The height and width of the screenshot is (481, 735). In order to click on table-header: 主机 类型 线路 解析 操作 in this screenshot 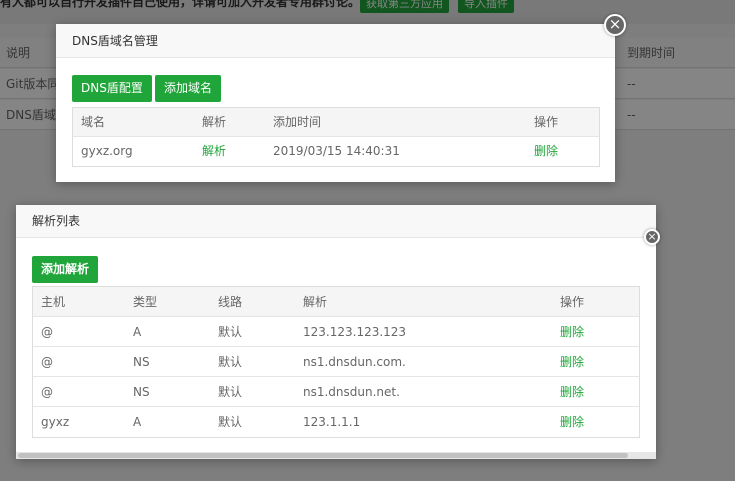, I will do `click(336, 302)`.